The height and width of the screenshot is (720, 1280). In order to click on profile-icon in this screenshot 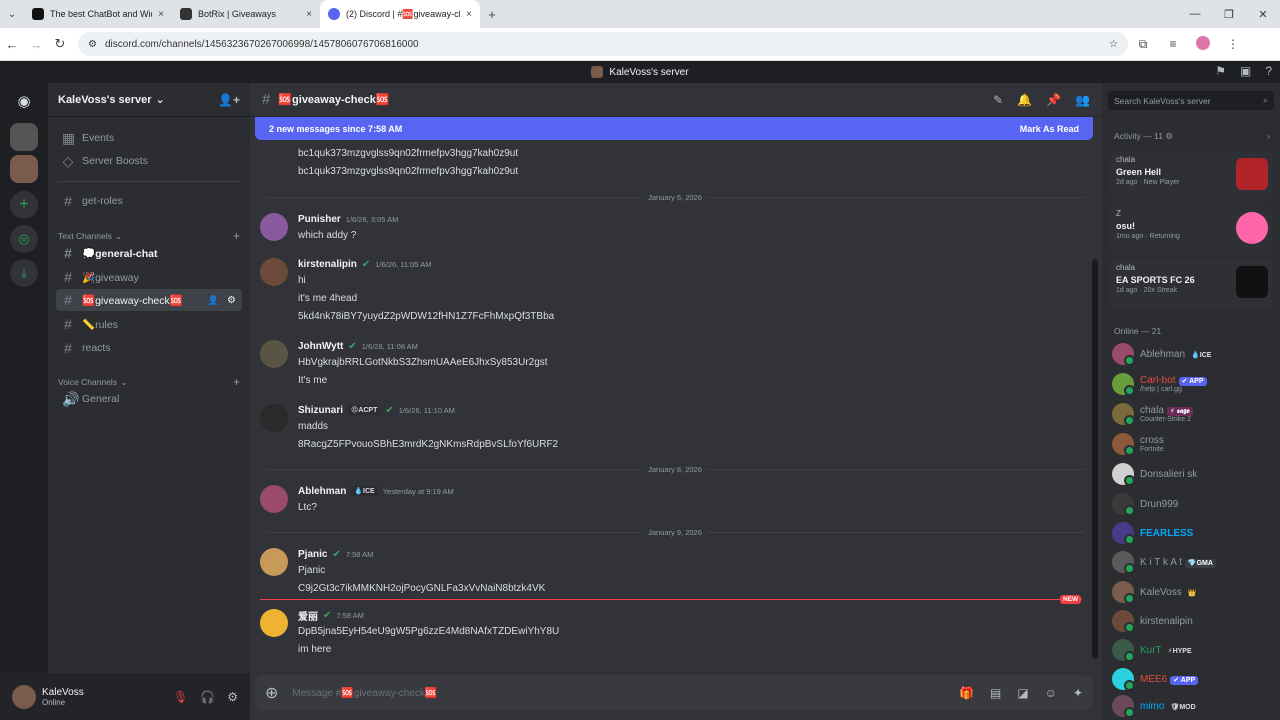, I will do `click(1203, 44)`.